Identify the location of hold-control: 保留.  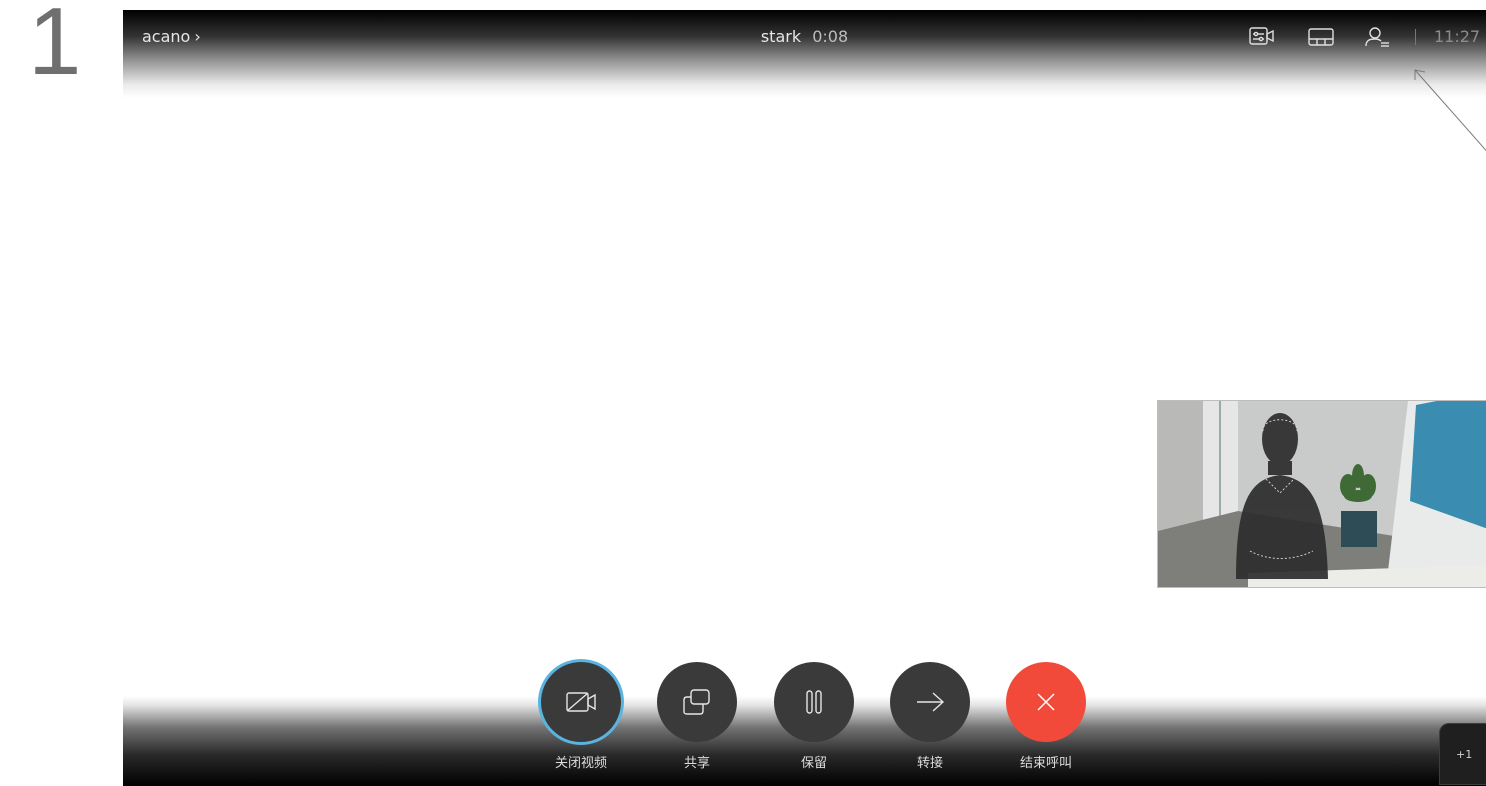
(814, 716).